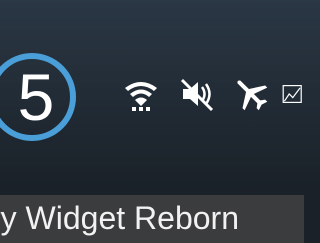  I want to click on sound-toggle, so click(197, 94).